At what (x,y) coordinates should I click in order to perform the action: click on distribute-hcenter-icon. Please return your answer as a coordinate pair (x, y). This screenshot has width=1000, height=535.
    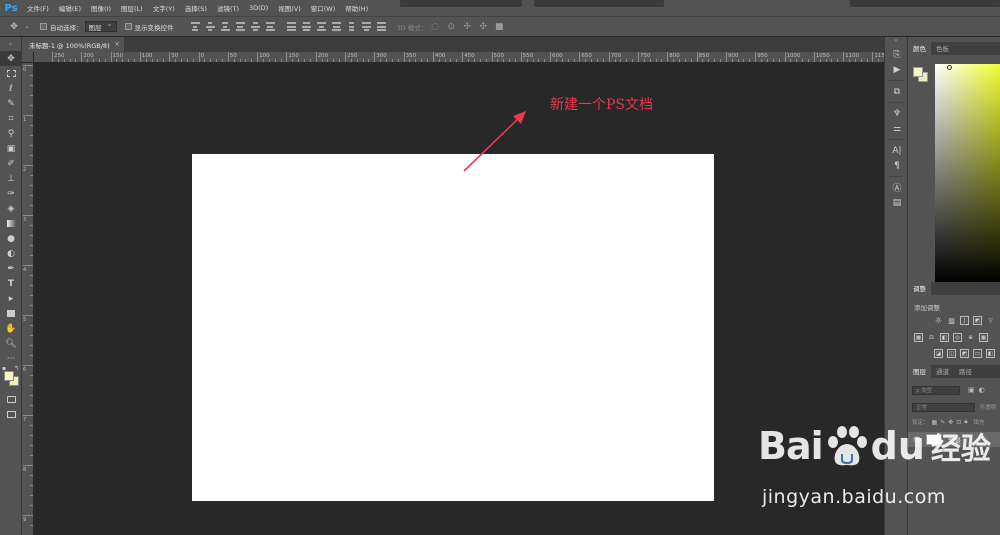
    Looking at the image, I should click on (351, 26).